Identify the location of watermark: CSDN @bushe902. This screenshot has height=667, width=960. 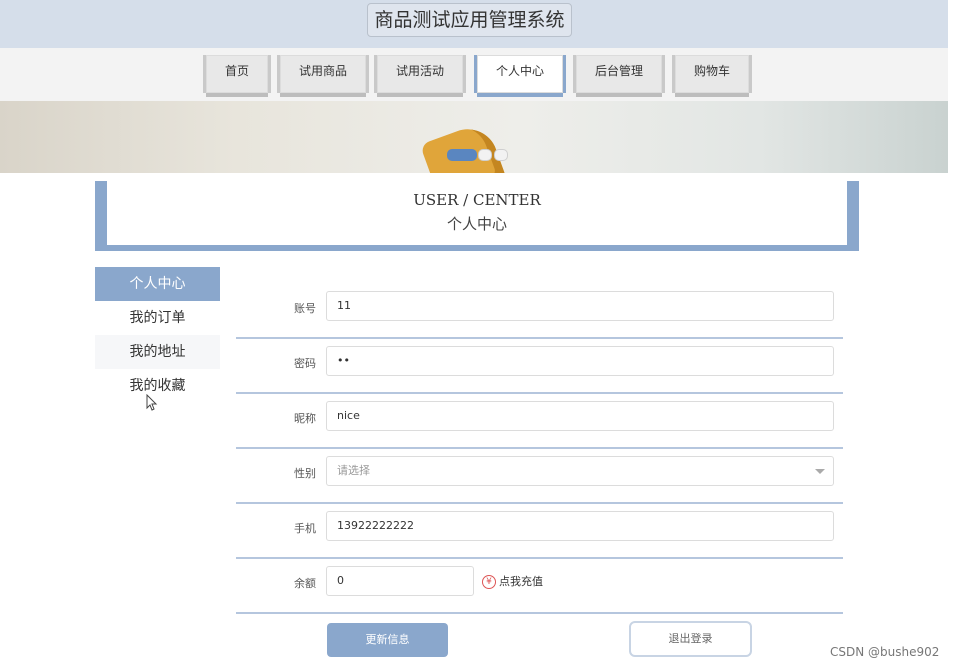
(885, 652).